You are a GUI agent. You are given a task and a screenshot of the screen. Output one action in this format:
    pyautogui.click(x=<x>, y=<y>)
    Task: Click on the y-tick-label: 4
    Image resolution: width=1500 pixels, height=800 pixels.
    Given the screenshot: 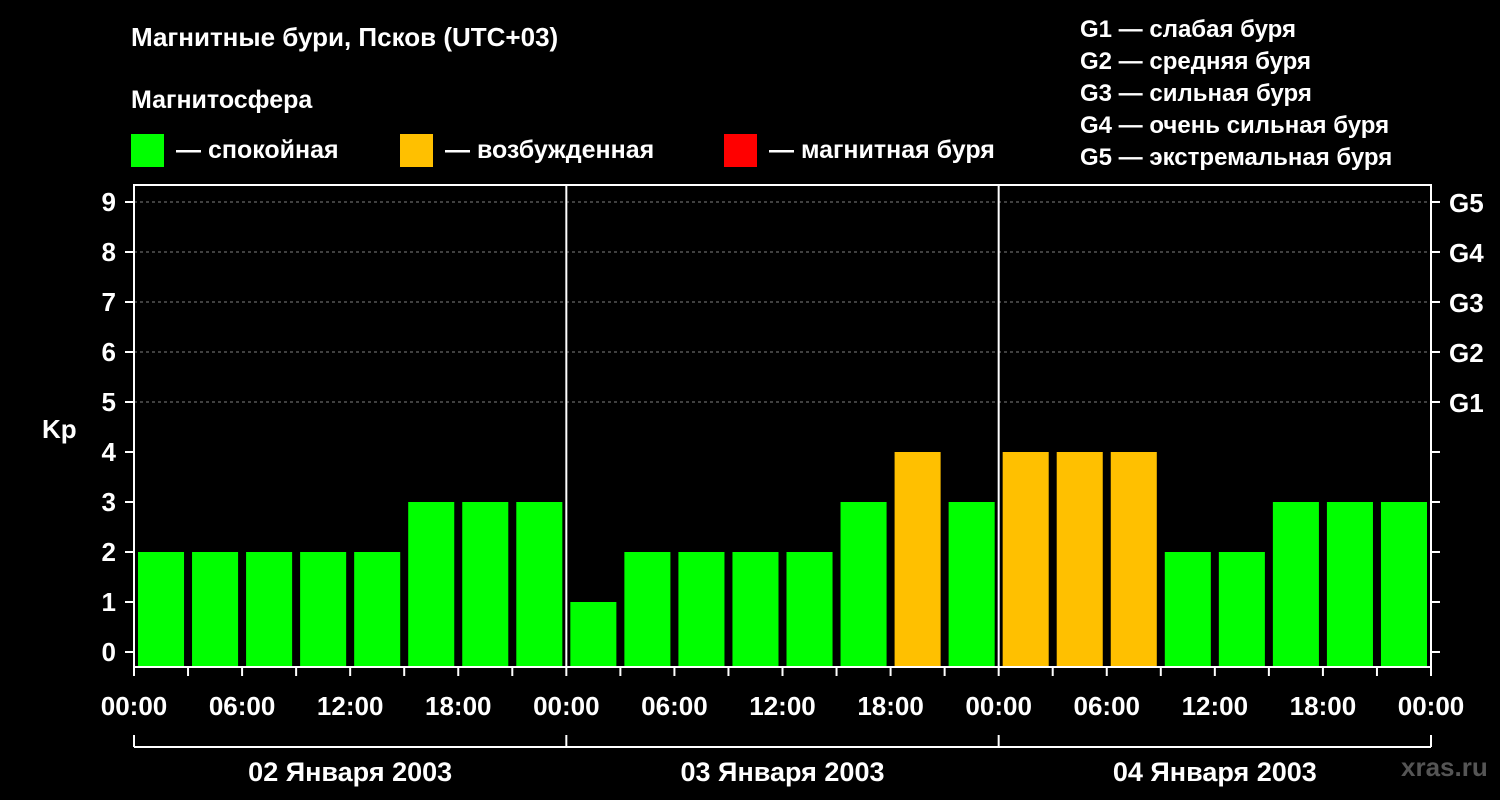 What is the action you would take?
    pyautogui.click(x=109, y=452)
    